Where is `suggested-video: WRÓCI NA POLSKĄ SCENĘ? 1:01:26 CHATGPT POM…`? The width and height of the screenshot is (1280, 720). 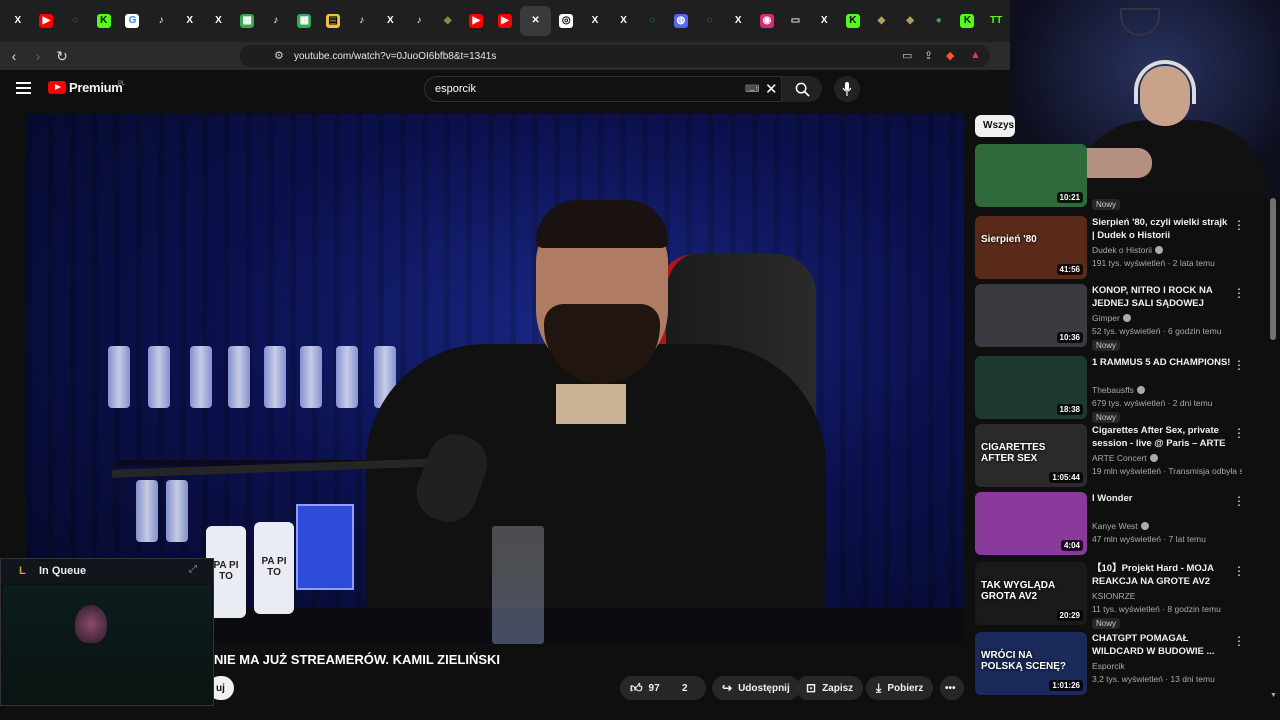
suggested-video: WRÓCI NA POLSKĄ SCENĘ? 1:01:26 CHATGPT POM… is located at coordinates (1125, 664).